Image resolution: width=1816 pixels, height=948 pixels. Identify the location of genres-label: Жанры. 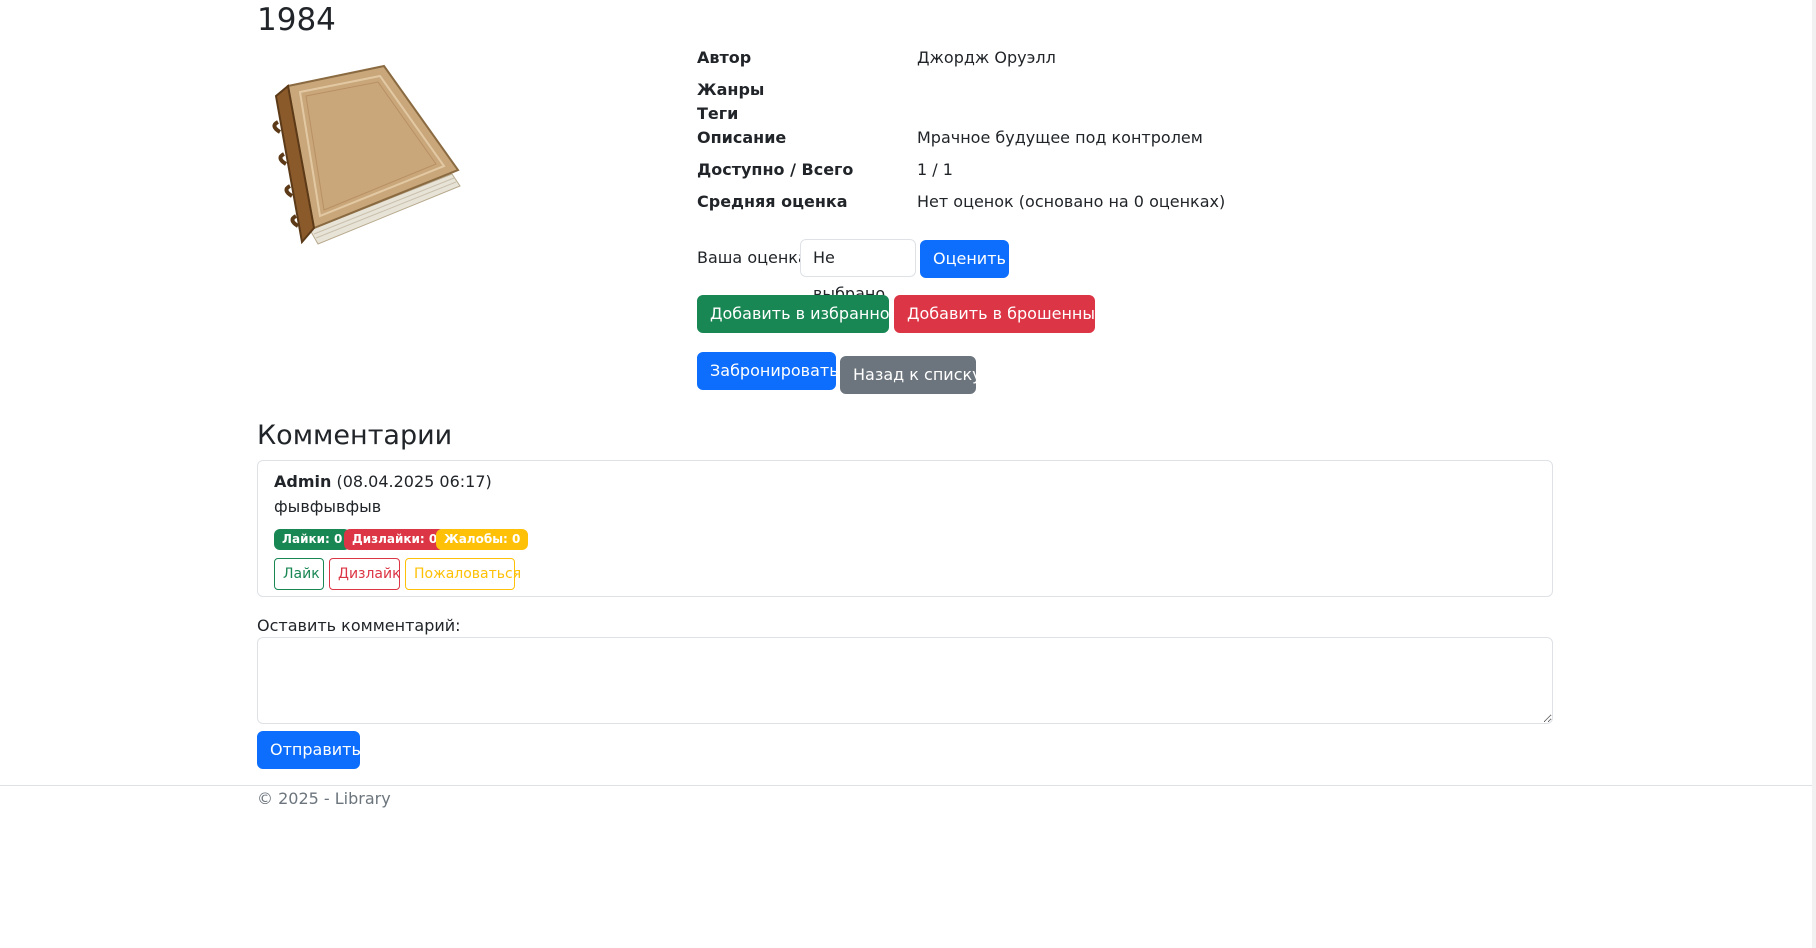
(731, 89).